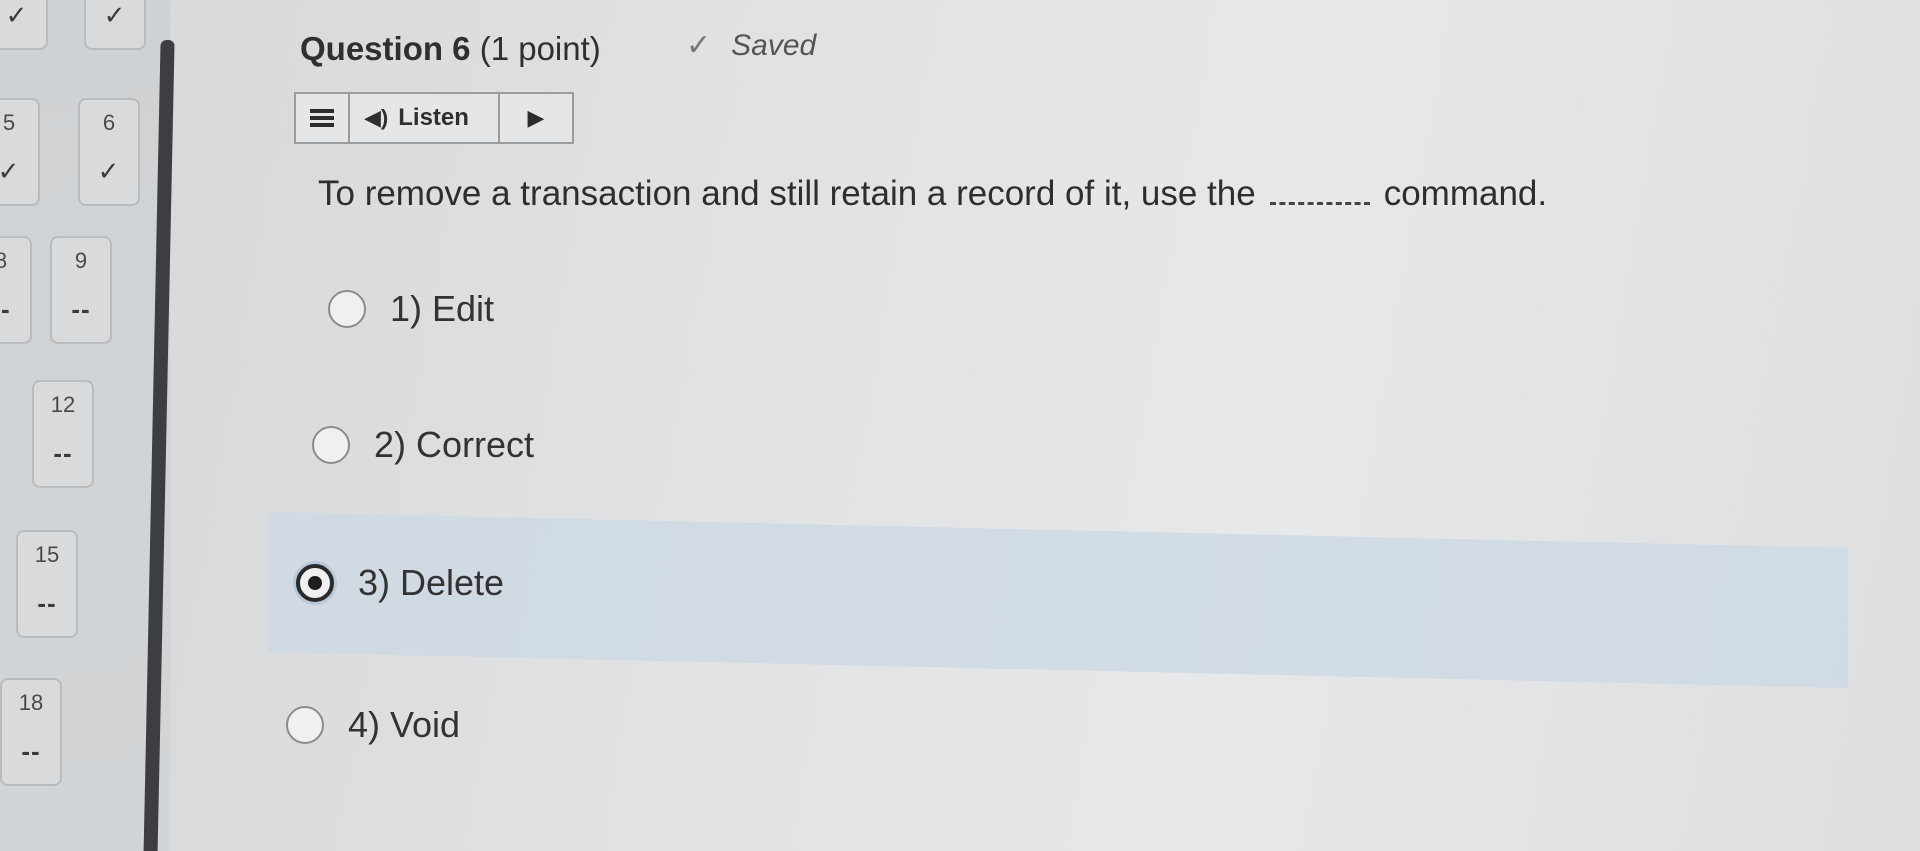 The height and width of the screenshot is (851, 1920). I want to click on listen-button: ◀) Listen, so click(425, 118).